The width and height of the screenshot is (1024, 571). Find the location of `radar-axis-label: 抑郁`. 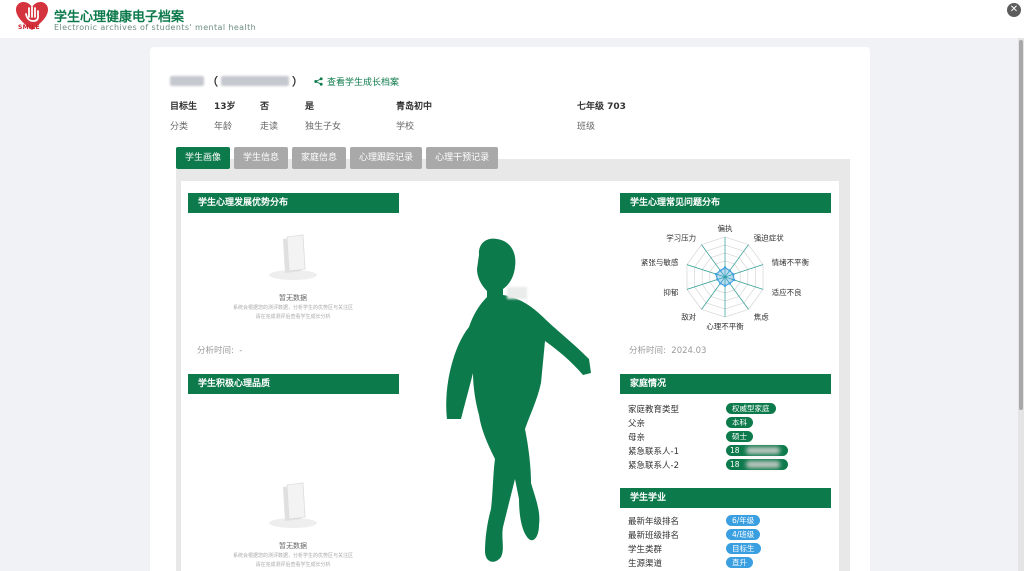

radar-axis-label: 抑郁 is located at coordinates (670, 292).